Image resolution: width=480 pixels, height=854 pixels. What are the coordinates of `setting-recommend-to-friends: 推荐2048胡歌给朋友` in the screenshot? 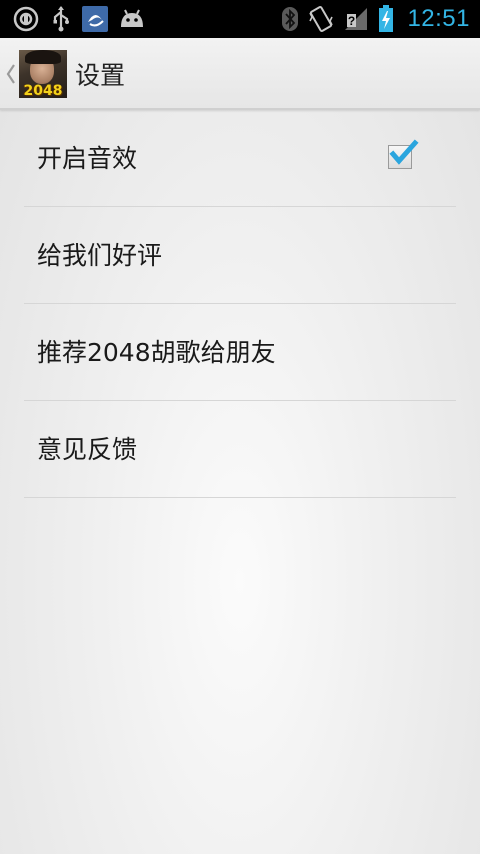 It's located at (240, 352).